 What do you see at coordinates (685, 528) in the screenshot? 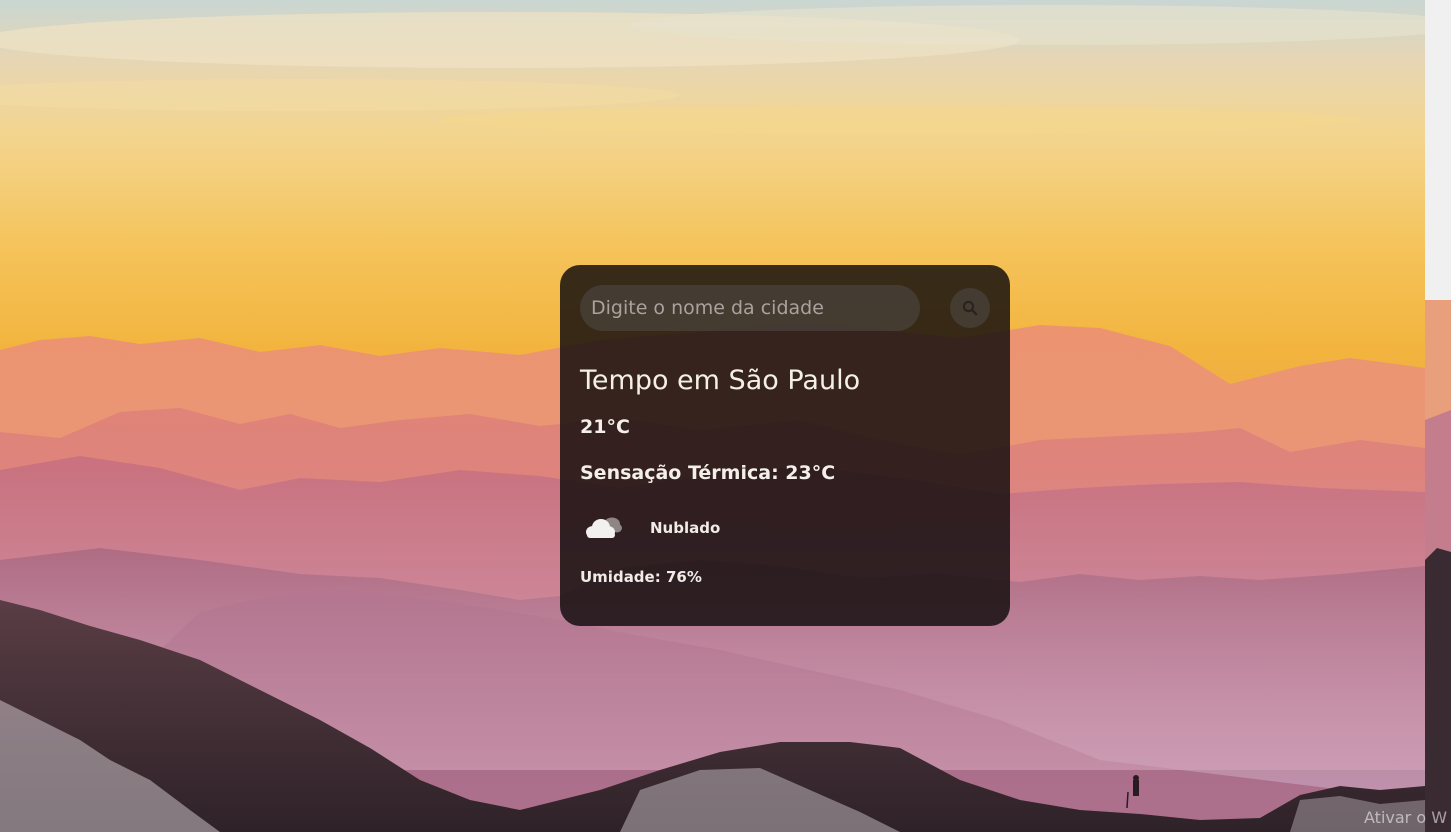
I see `condition-label: Nublado` at bounding box center [685, 528].